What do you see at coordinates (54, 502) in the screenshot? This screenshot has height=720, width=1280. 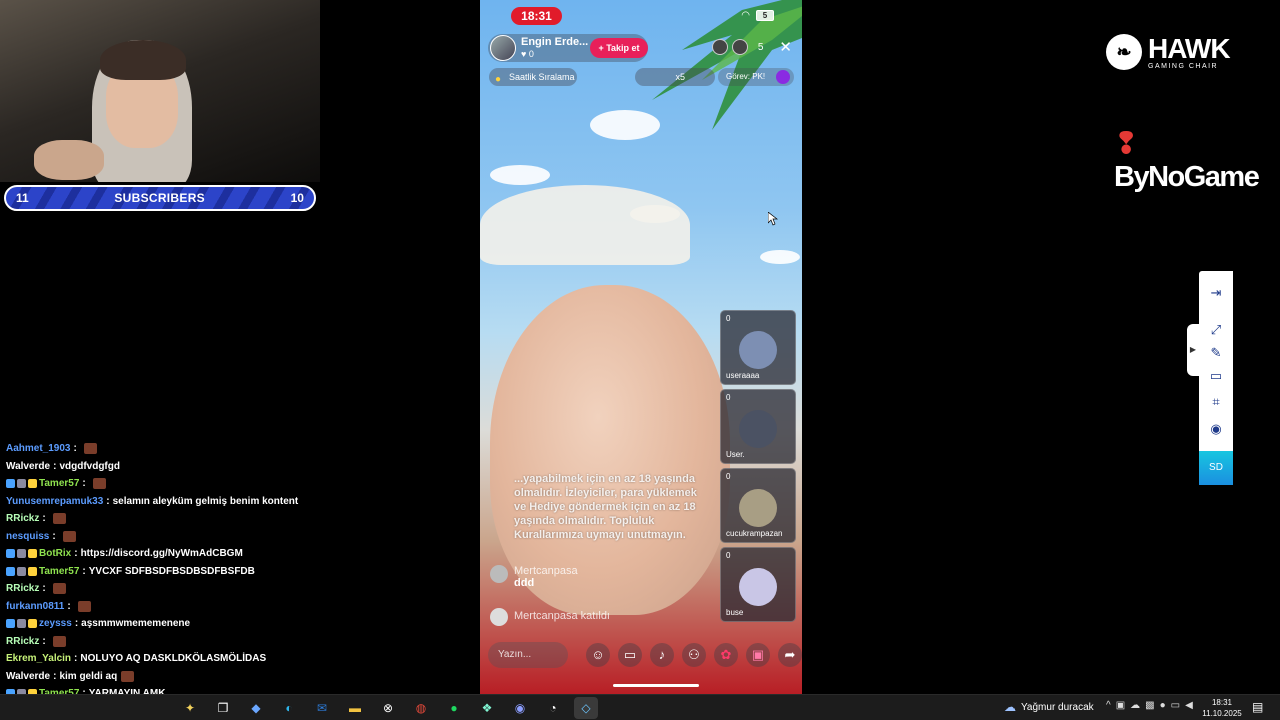 I see `chat-username: Yunusemrepamuk33` at bounding box center [54, 502].